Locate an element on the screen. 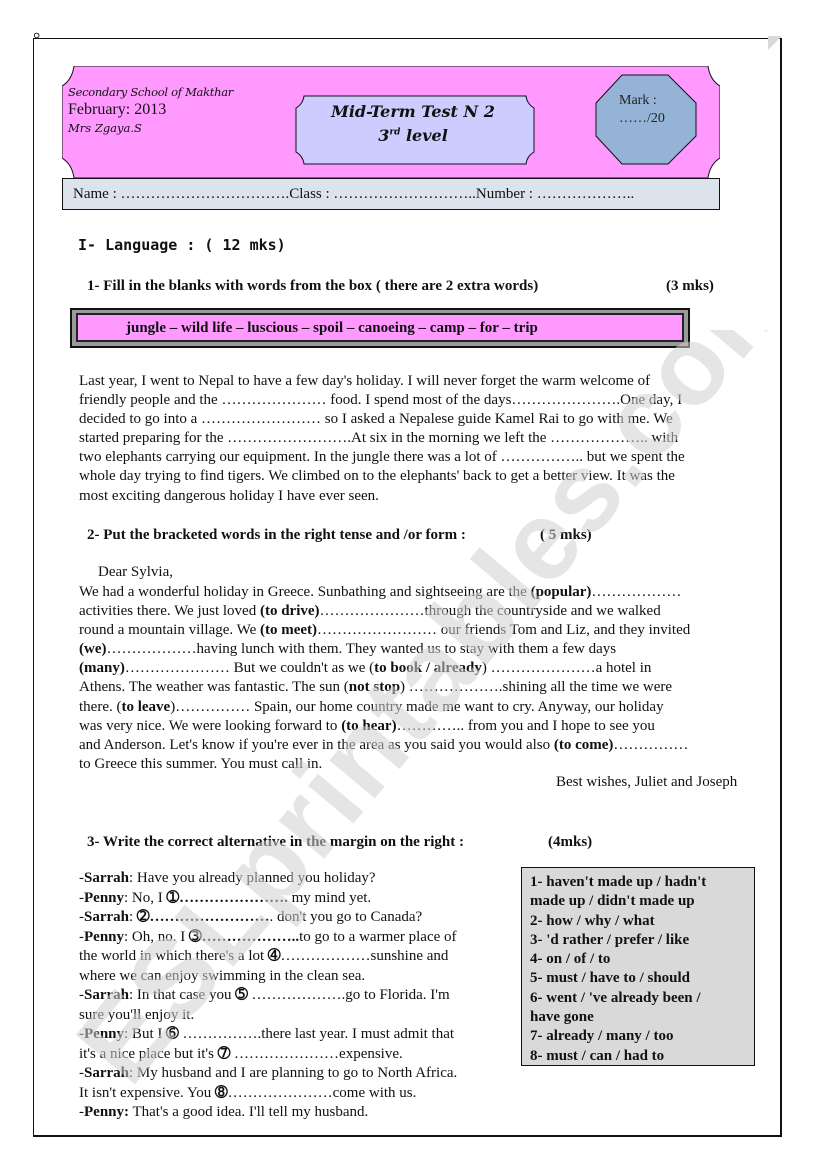  bold-text: ➆ is located at coordinates (224, 1053).